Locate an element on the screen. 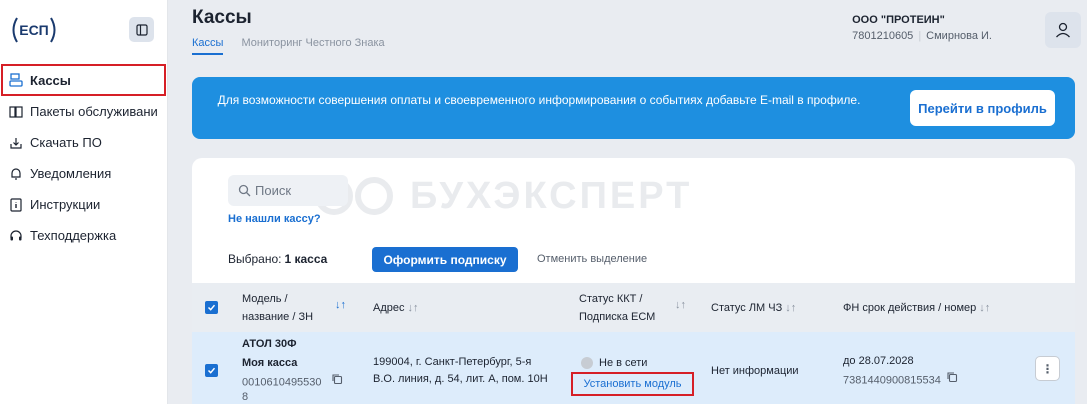 This screenshot has height=404, width=1087. sidebar-item-instructions: Инструкции is located at coordinates (84, 204).